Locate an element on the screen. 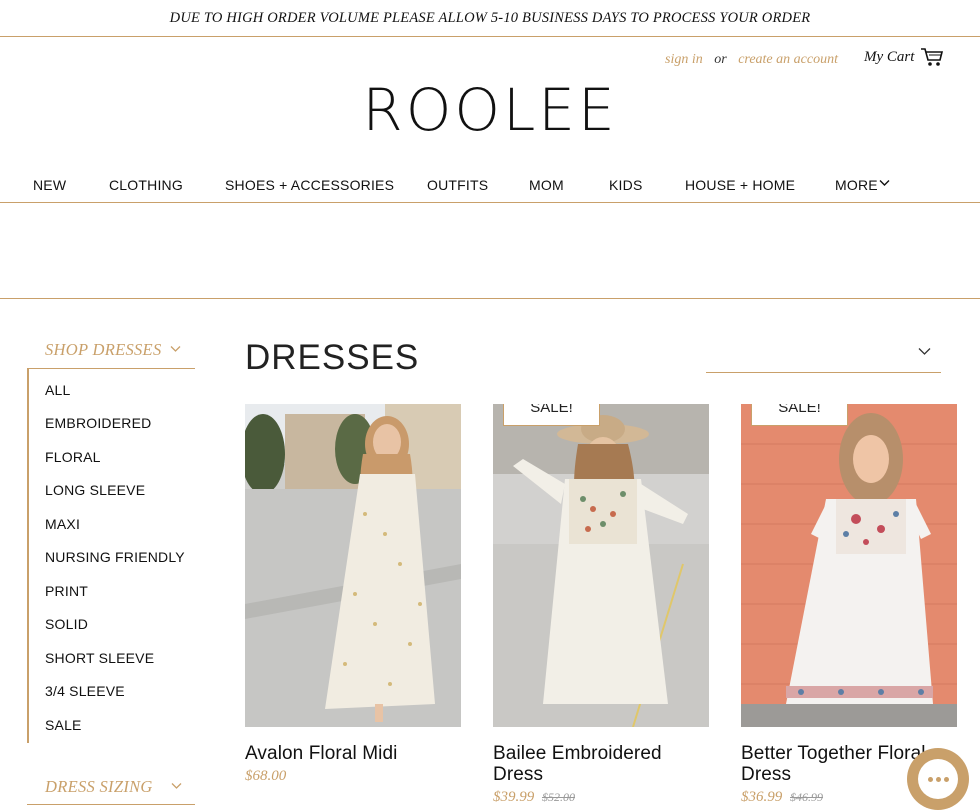 This screenshot has height=810, width=980. product-photo-embroidered-dress is located at coordinates (601, 565).